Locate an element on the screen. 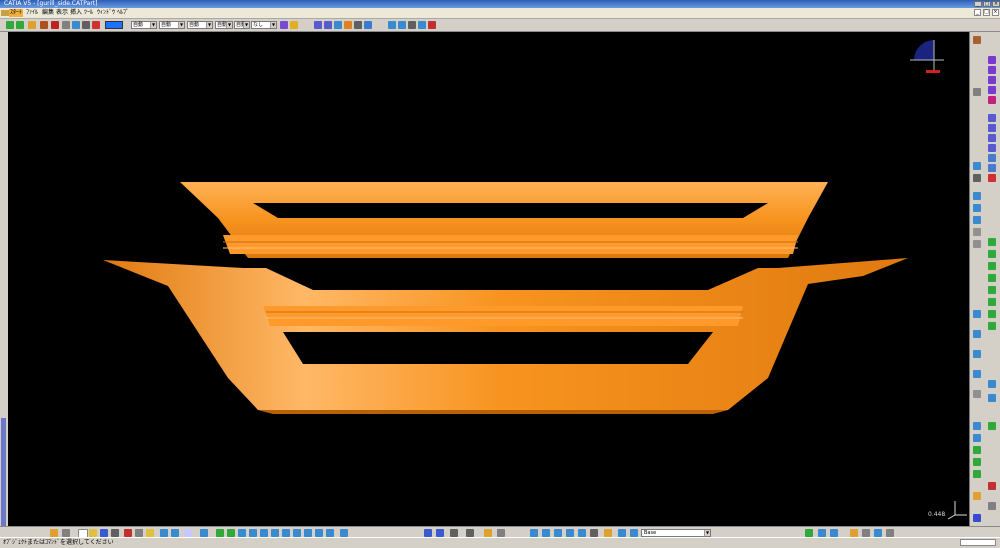  workbench-switch-icon is located at coordinates (809, 533).